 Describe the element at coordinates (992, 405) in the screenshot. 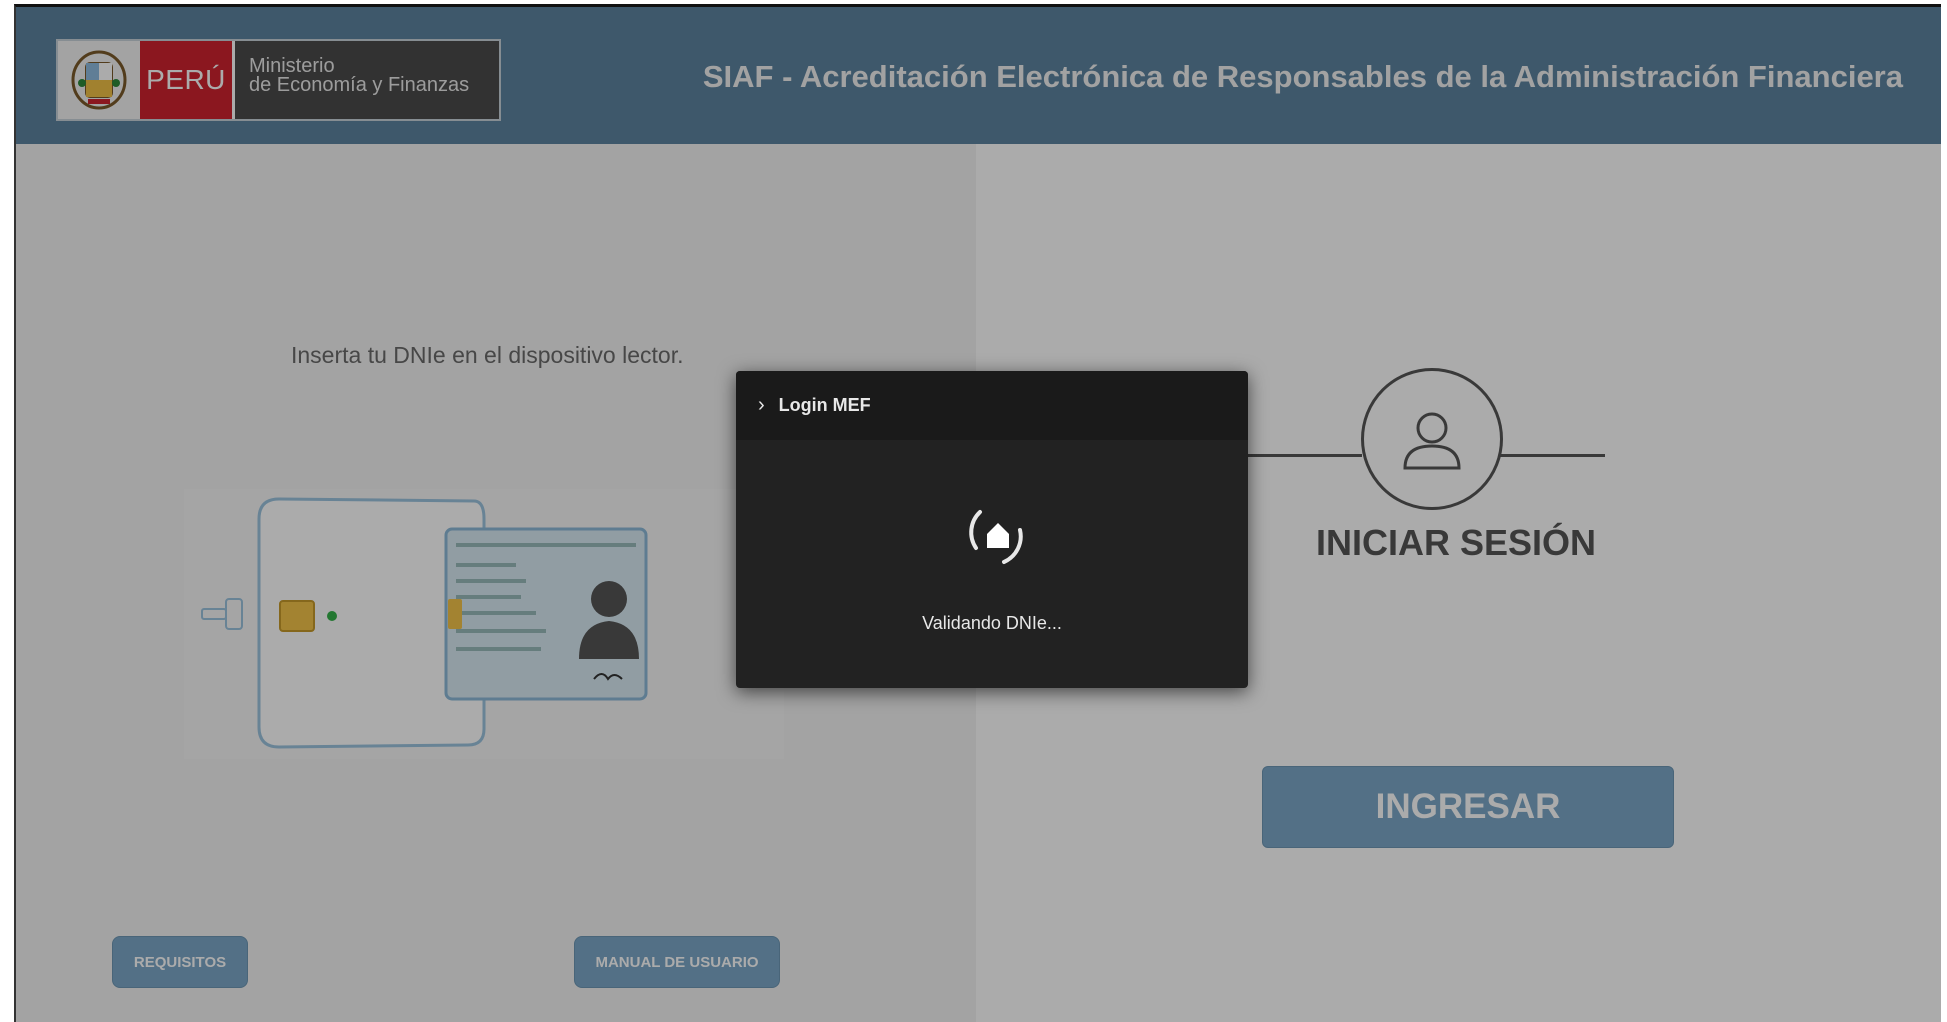

I see `modal-header: › Login MEF` at that location.